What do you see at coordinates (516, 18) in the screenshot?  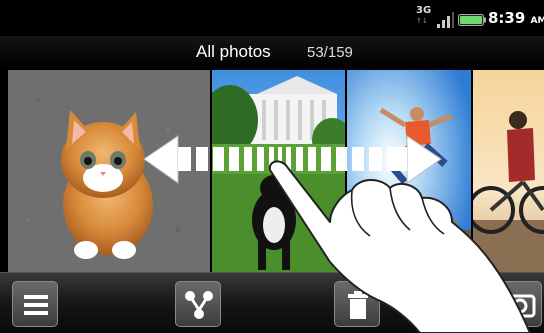 I see `clock: 8:39 AM` at bounding box center [516, 18].